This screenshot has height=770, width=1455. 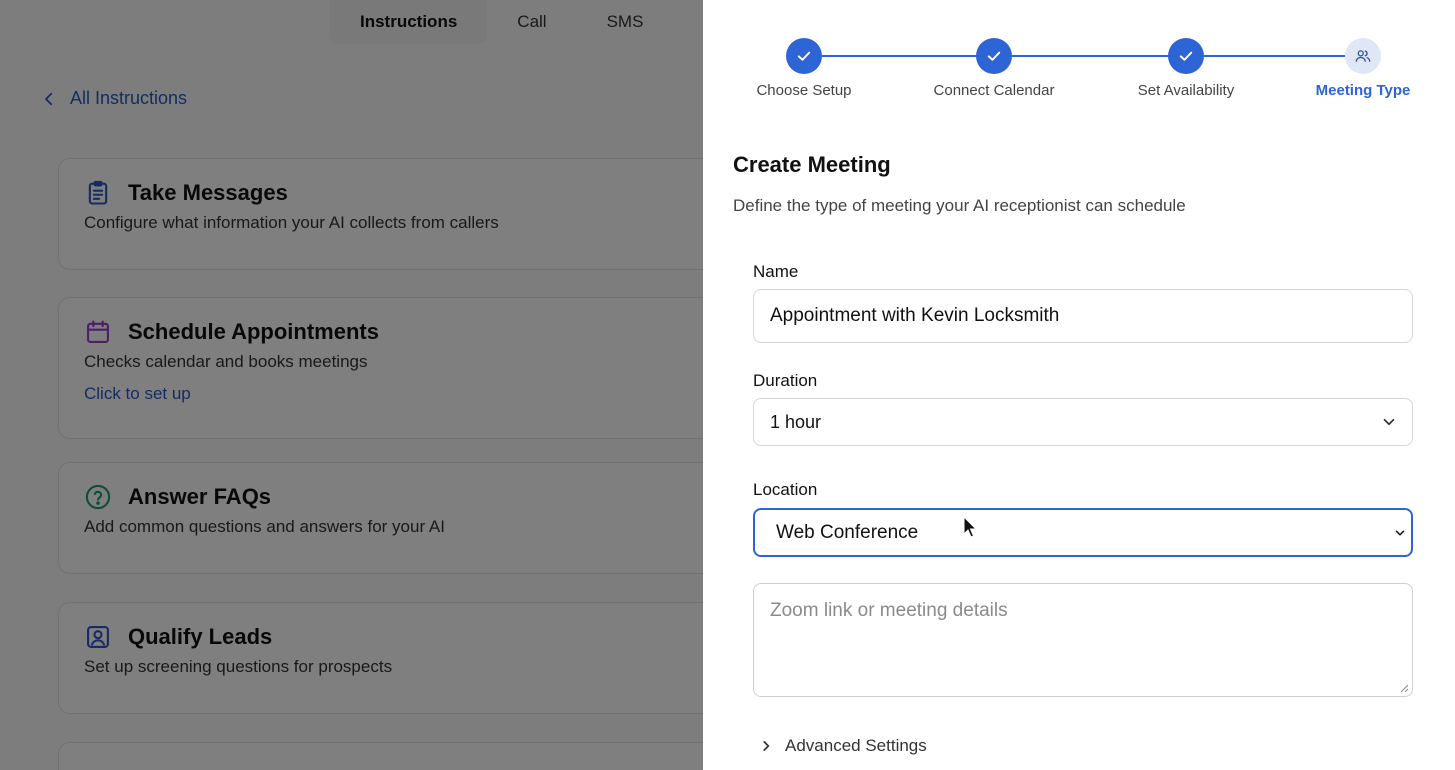 I want to click on advanced-settings-label: Advanced Settings, so click(x=856, y=745).